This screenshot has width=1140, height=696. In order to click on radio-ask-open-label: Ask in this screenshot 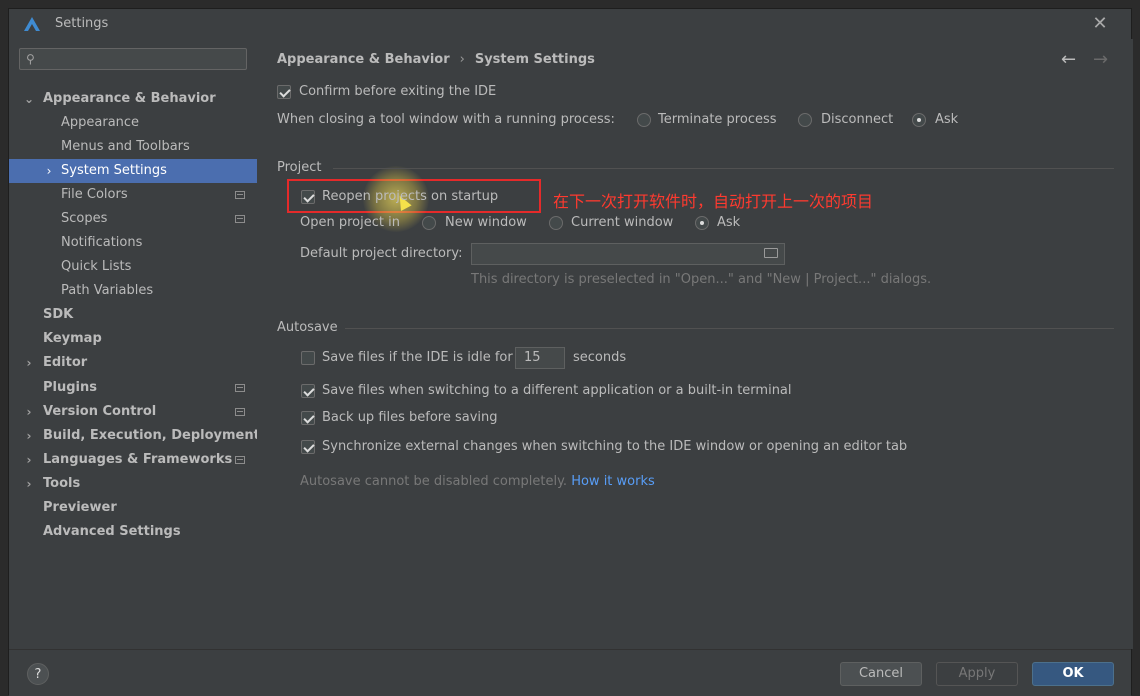, I will do `click(728, 222)`.